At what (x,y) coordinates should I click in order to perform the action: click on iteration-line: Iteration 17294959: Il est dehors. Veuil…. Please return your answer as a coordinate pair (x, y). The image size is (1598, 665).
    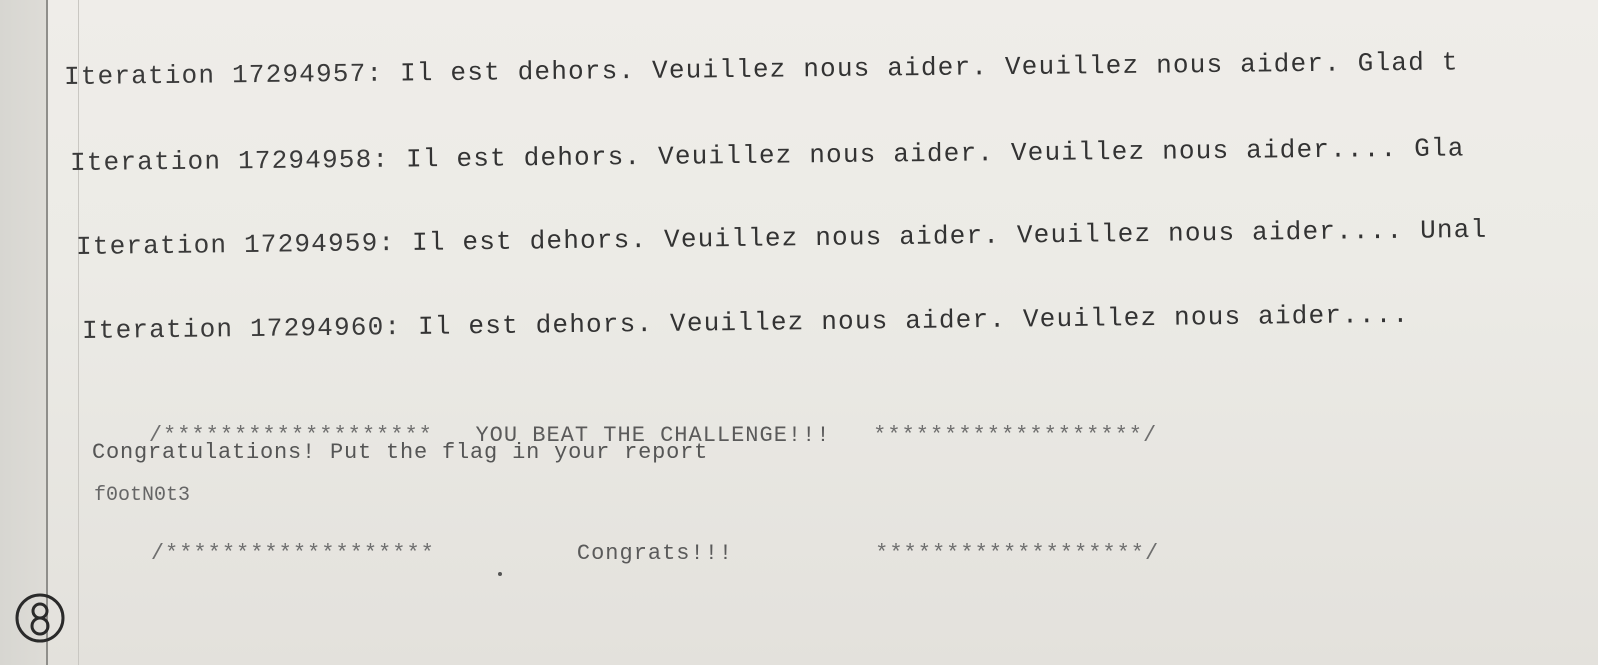
    Looking at the image, I should click on (782, 238).